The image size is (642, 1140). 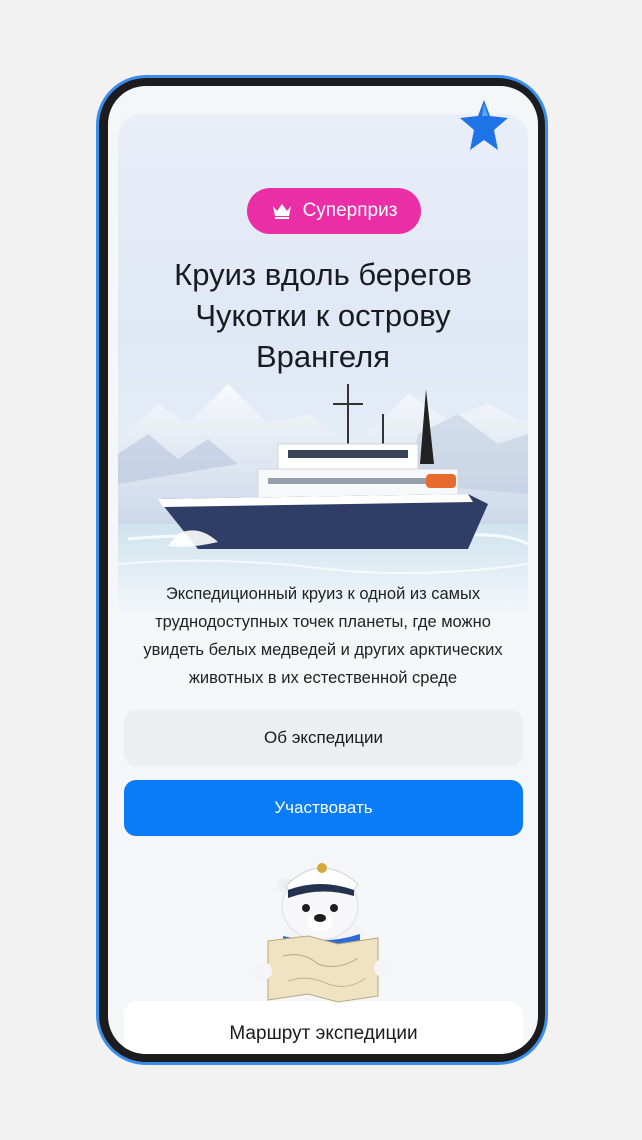 What do you see at coordinates (323, 1033) in the screenshot?
I see `route-card-title: Маршрут экспедиции` at bounding box center [323, 1033].